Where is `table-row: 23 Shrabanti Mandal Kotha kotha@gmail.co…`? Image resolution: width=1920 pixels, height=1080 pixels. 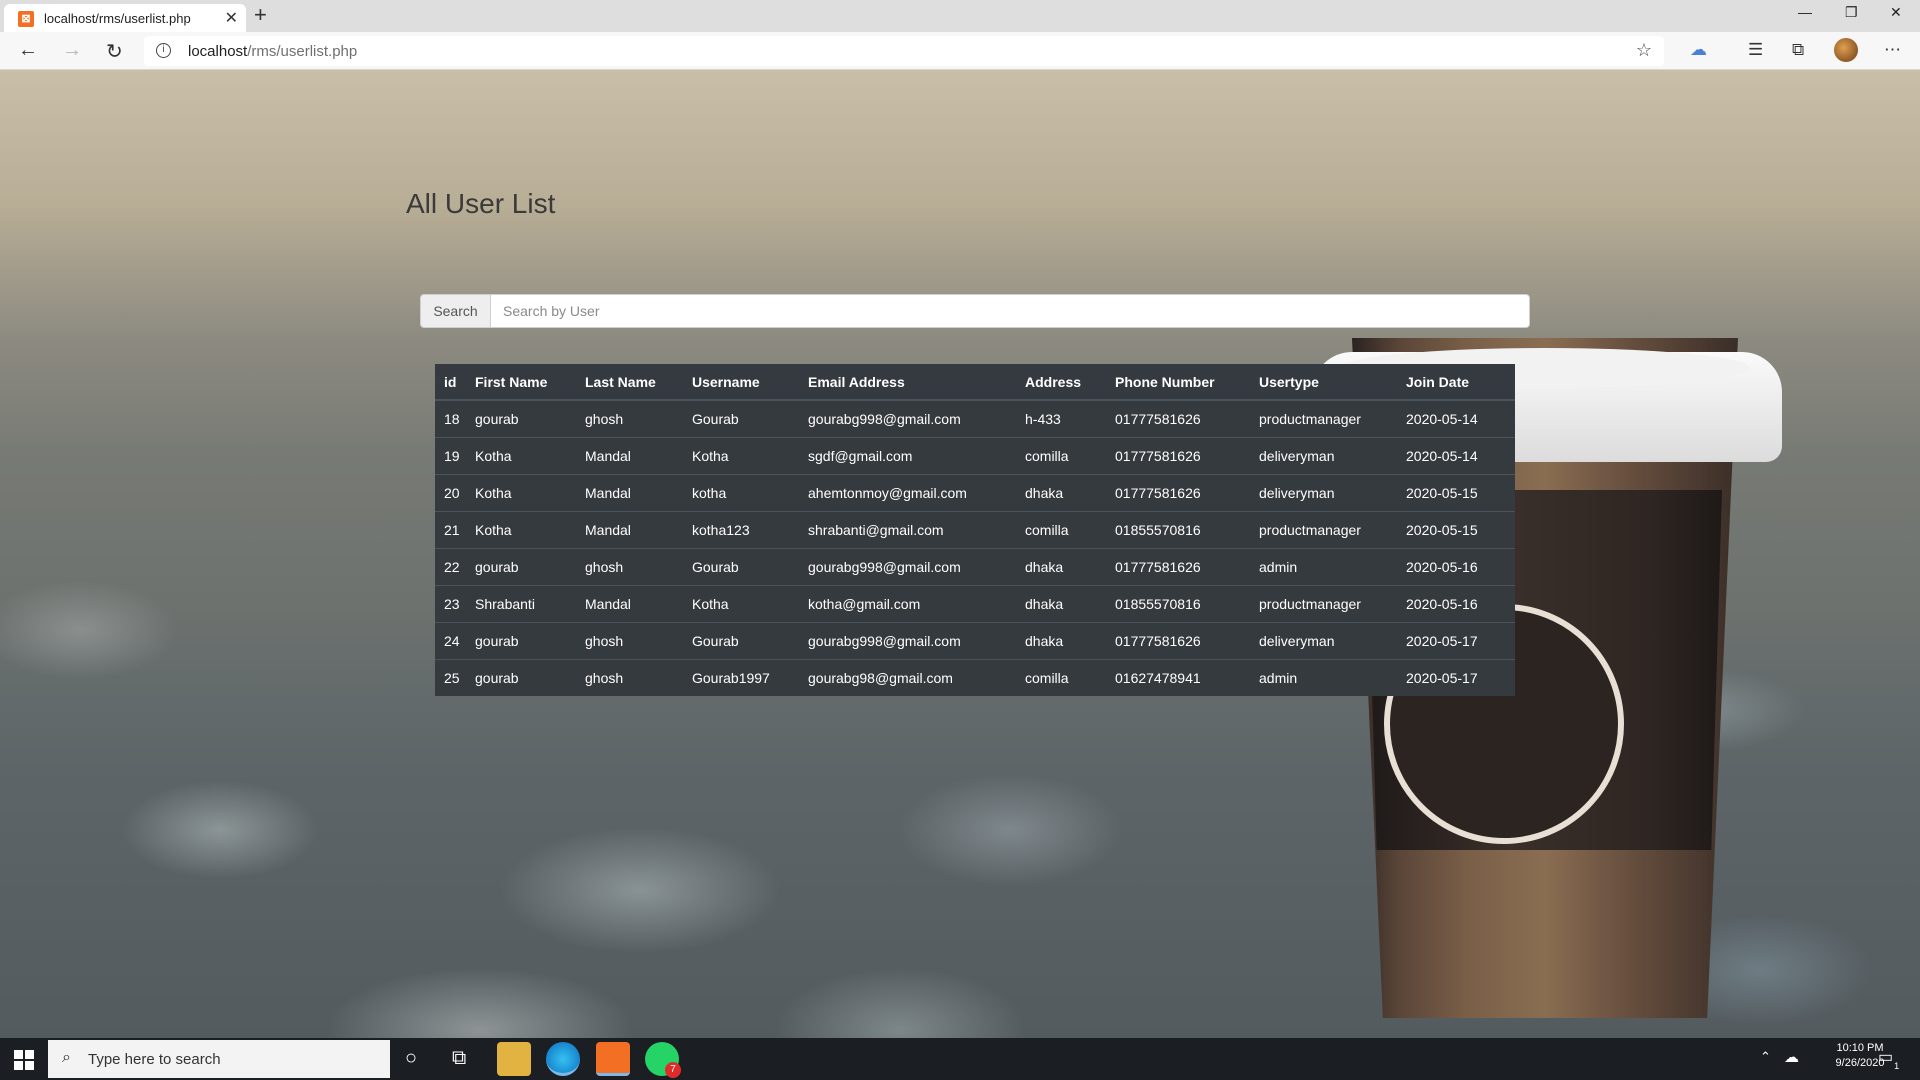 table-row: 23 Shrabanti Mandal Kotha kotha@gmail.co… is located at coordinates (975, 603).